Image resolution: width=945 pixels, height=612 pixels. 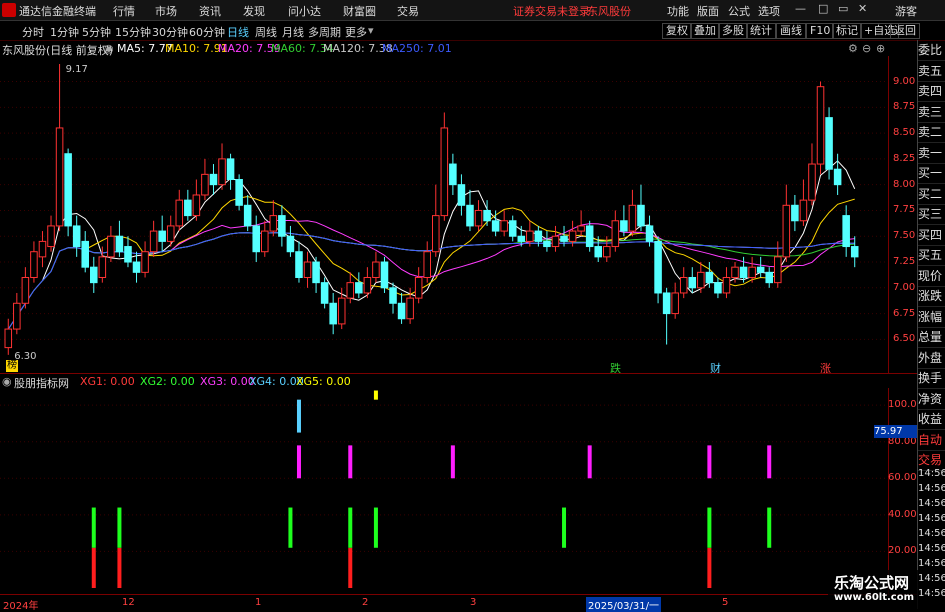 I want to click on menu-caifuquan: 财富圈, so click(x=359, y=11).